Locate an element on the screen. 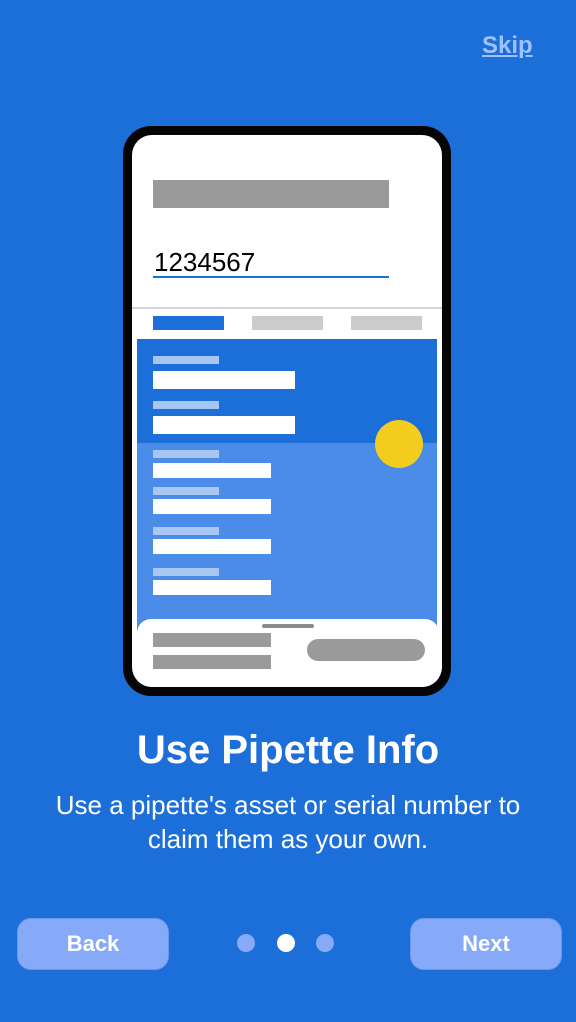 Image resolution: width=576 pixels, height=1022 pixels. placeholder-fab is located at coordinates (399, 444).